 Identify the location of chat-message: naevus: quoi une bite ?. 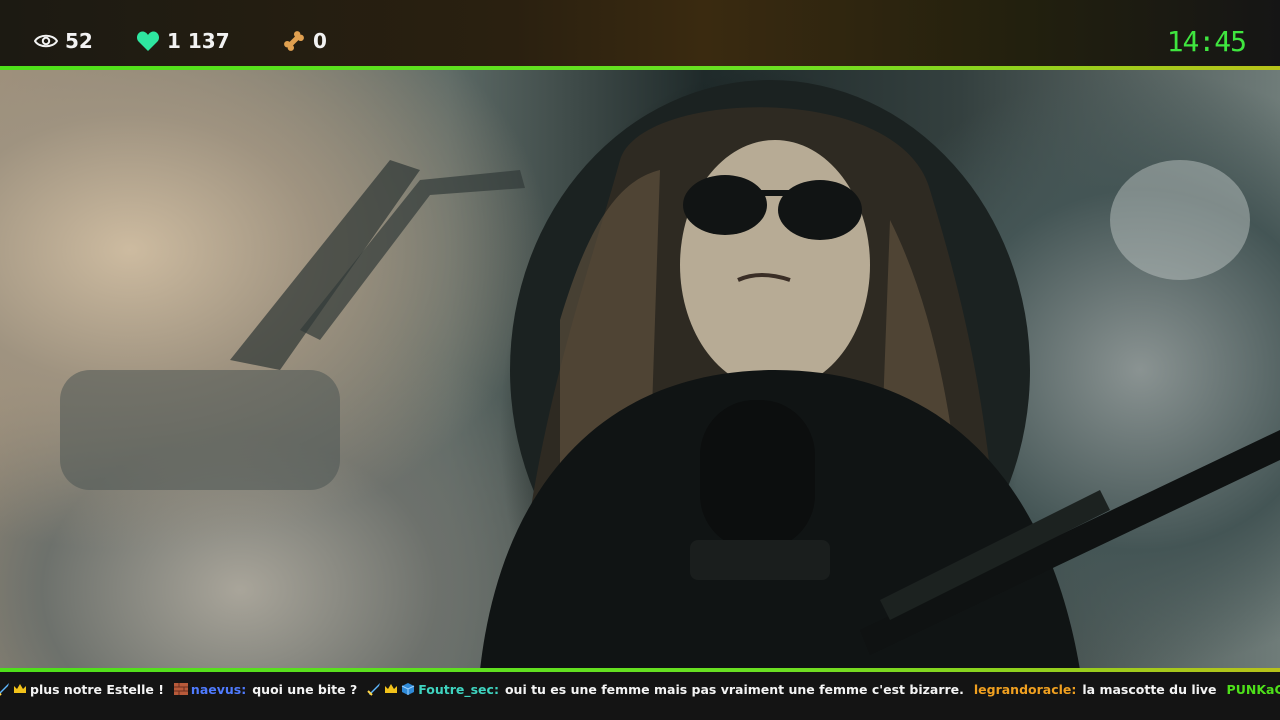
(265, 689).